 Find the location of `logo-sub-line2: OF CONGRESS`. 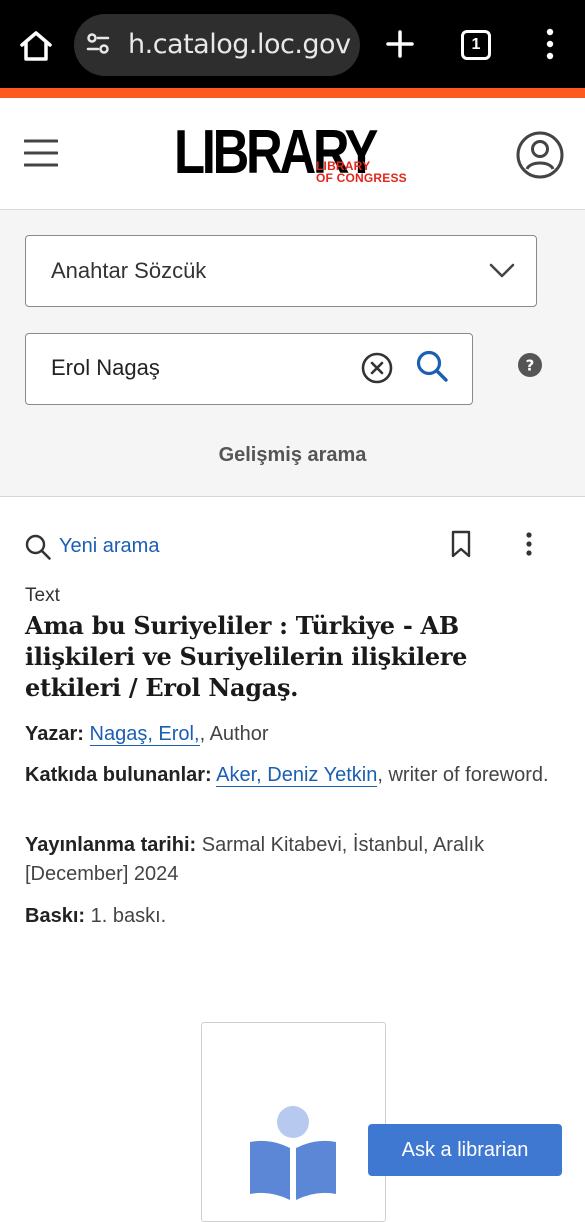

logo-sub-line2: OF CONGRESS is located at coordinates (361, 178).